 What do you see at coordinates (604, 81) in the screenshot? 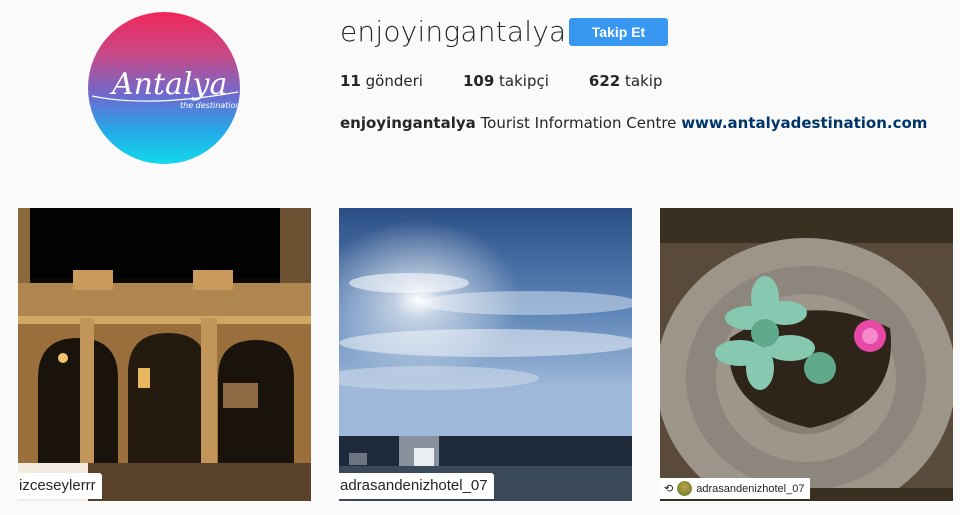
I see `stat-following-count: 622` at bounding box center [604, 81].